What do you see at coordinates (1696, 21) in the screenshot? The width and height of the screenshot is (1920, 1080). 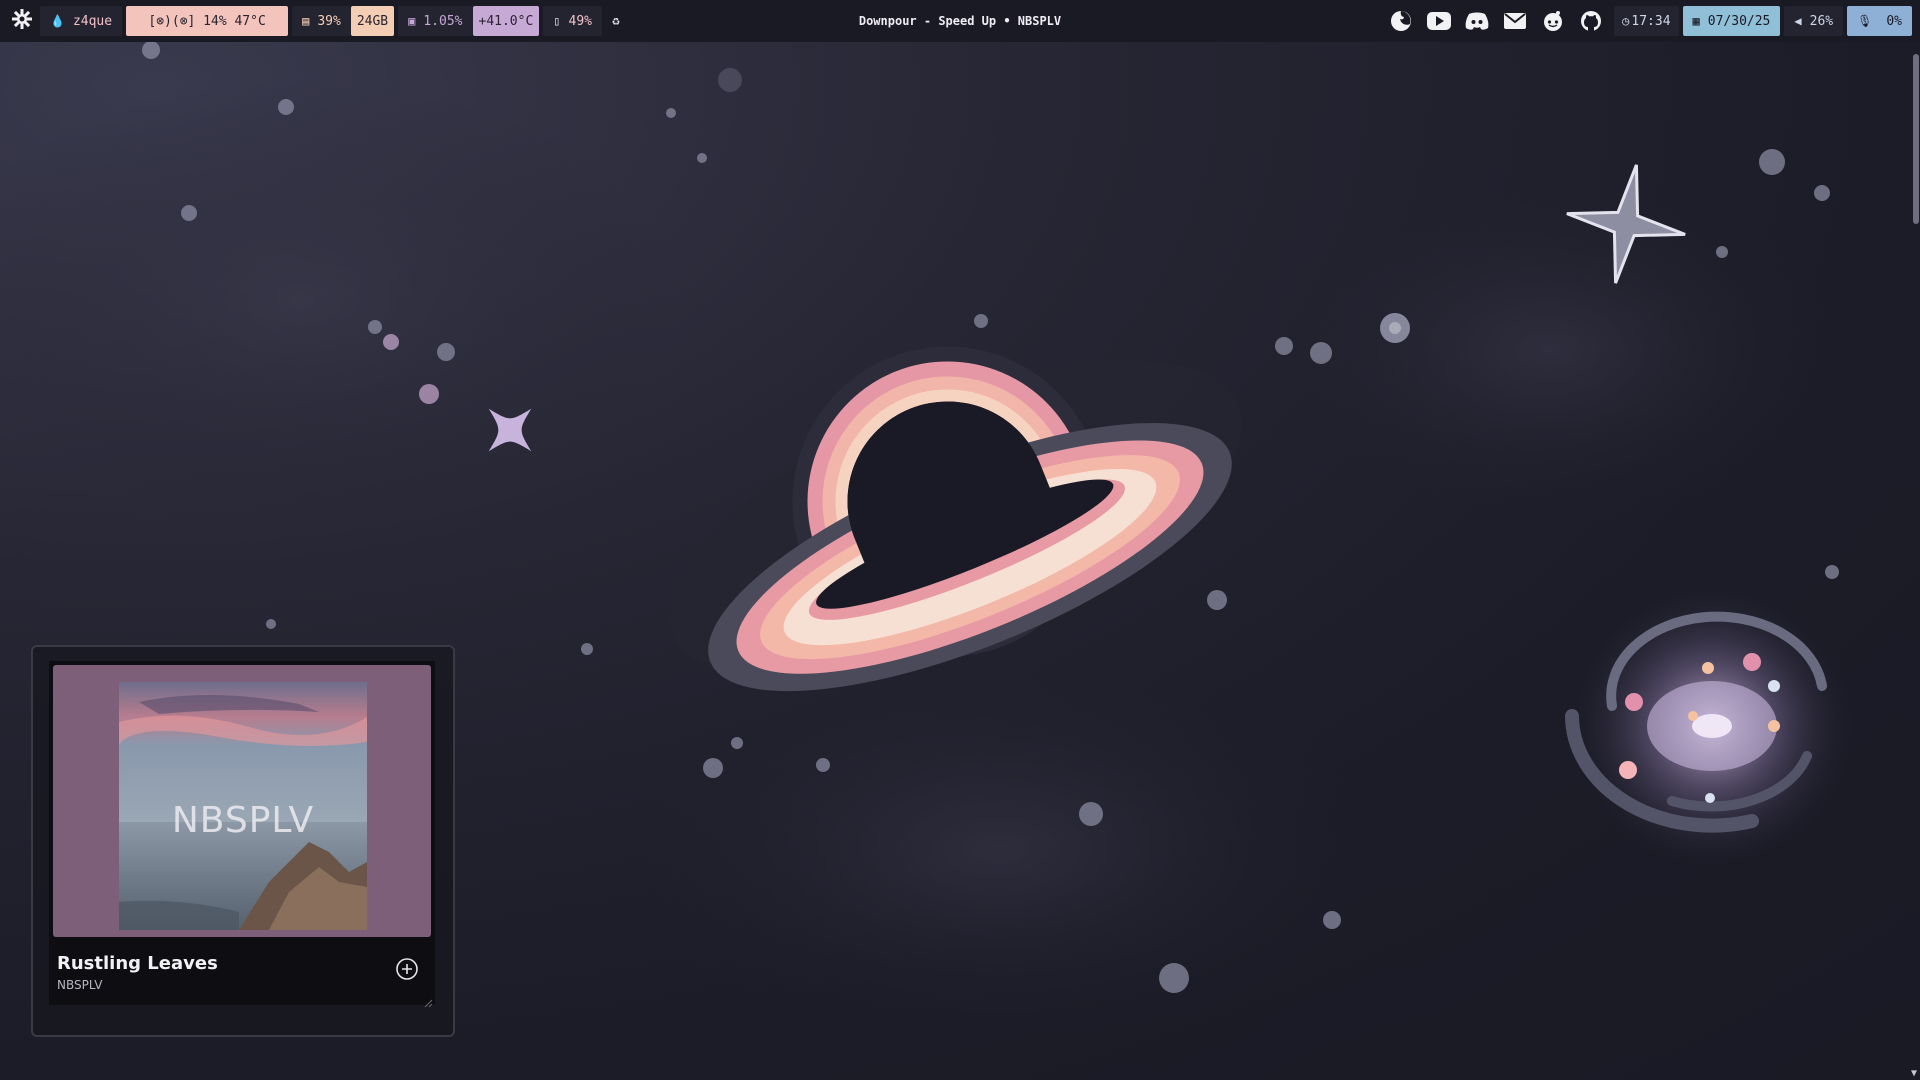 I see `calendar-icon: ▦` at bounding box center [1696, 21].